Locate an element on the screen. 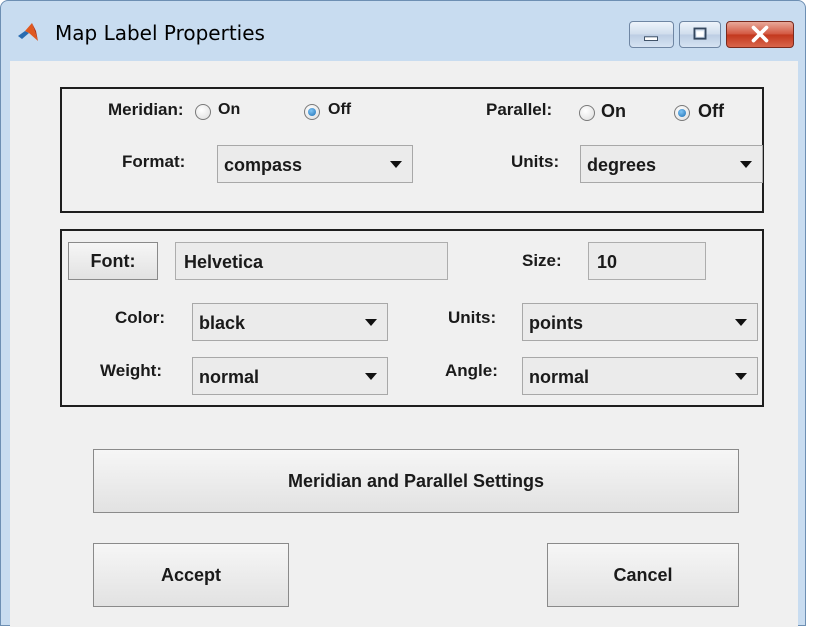 The width and height of the screenshot is (814, 627). angle-value: normal is located at coordinates (559, 377).